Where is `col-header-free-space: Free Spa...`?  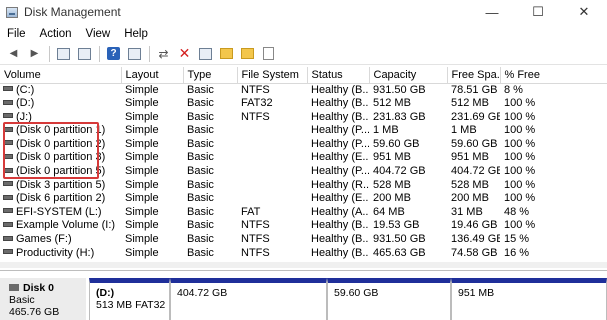
col-header-free-space: Free Spa... is located at coordinates (474, 75).